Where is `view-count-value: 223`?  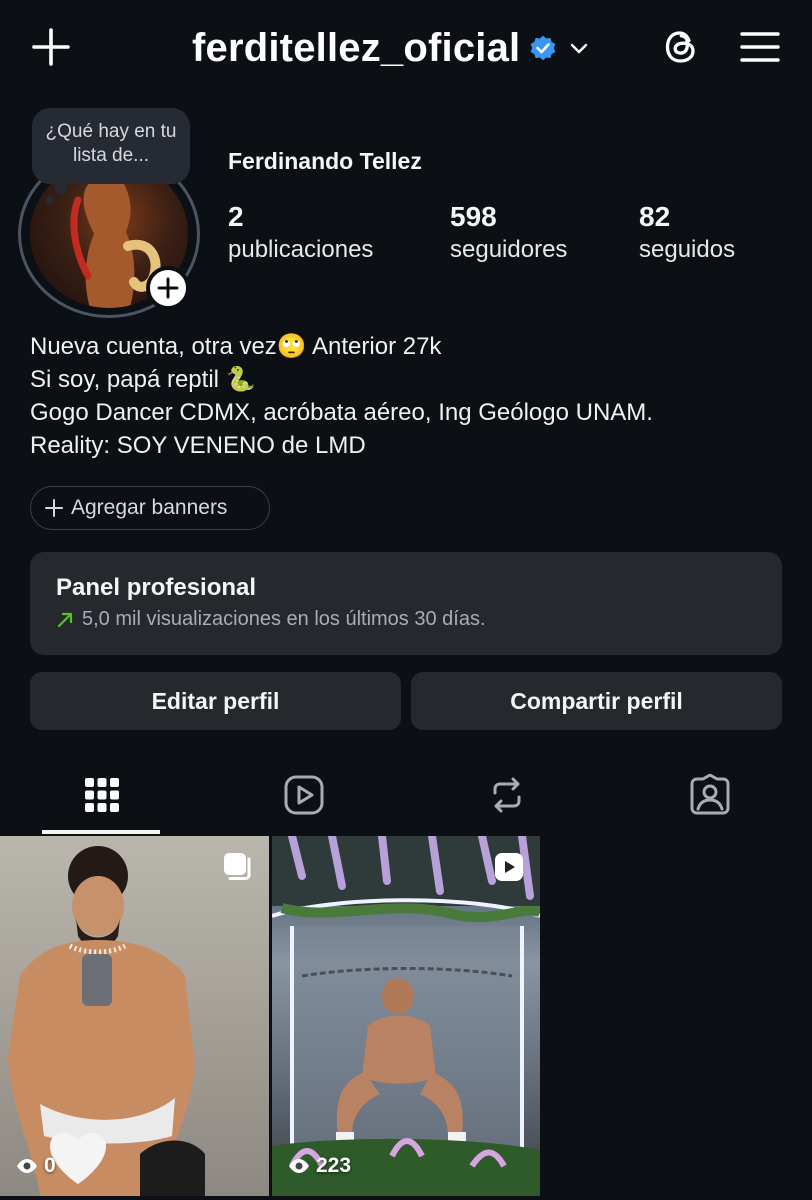 view-count-value: 223 is located at coordinates (334, 1165).